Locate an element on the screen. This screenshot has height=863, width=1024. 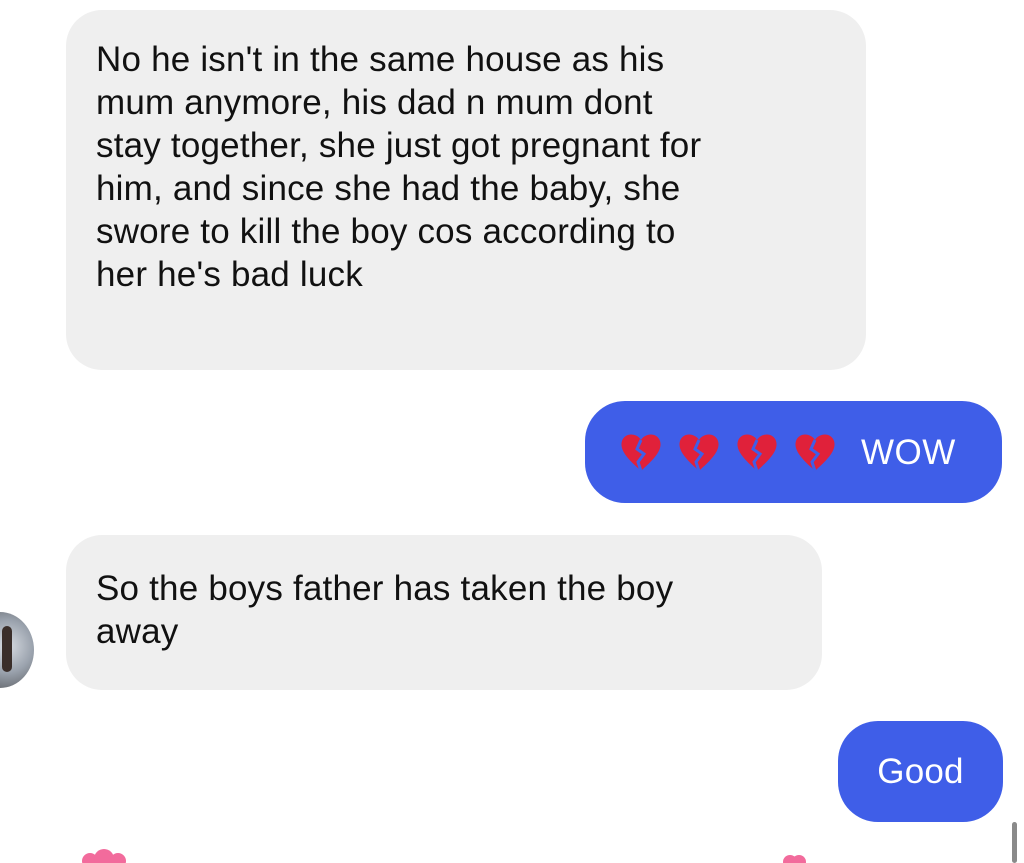
message-text-line: away is located at coordinates (137, 631).